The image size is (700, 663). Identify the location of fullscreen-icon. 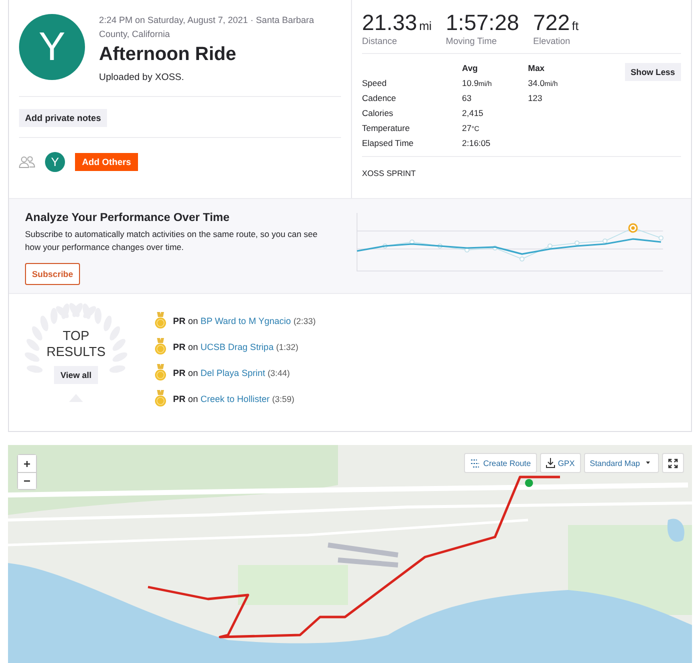
(673, 463).